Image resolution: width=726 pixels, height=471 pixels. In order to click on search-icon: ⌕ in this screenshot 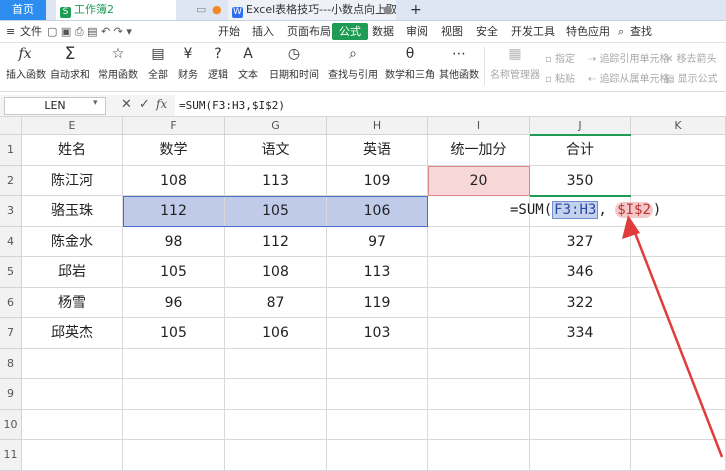, I will do `click(621, 31)`.